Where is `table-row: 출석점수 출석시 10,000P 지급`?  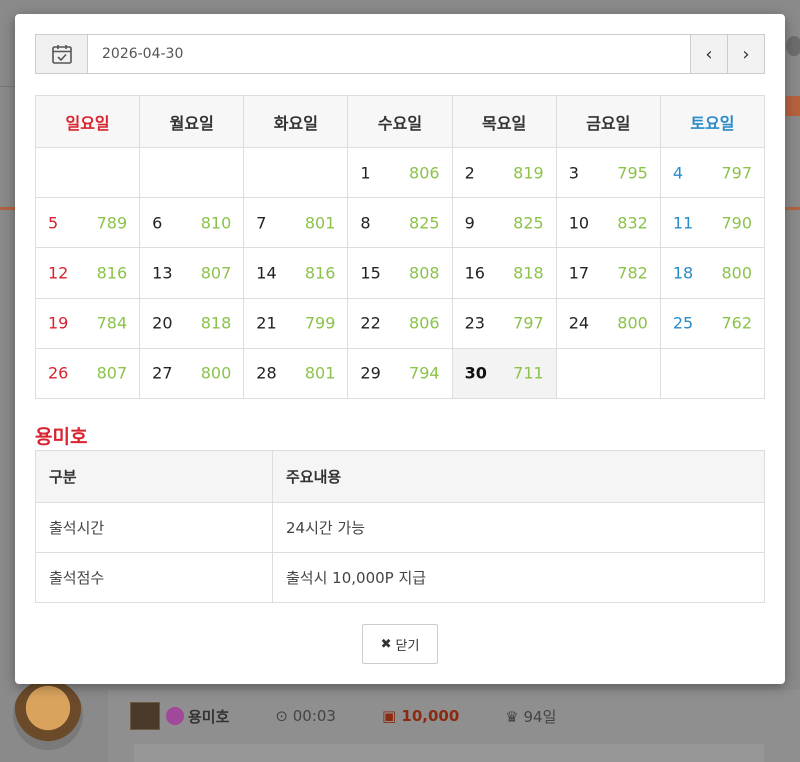
table-row: 출석점수 출석시 10,000P 지급 is located at coordinates (400, 577).